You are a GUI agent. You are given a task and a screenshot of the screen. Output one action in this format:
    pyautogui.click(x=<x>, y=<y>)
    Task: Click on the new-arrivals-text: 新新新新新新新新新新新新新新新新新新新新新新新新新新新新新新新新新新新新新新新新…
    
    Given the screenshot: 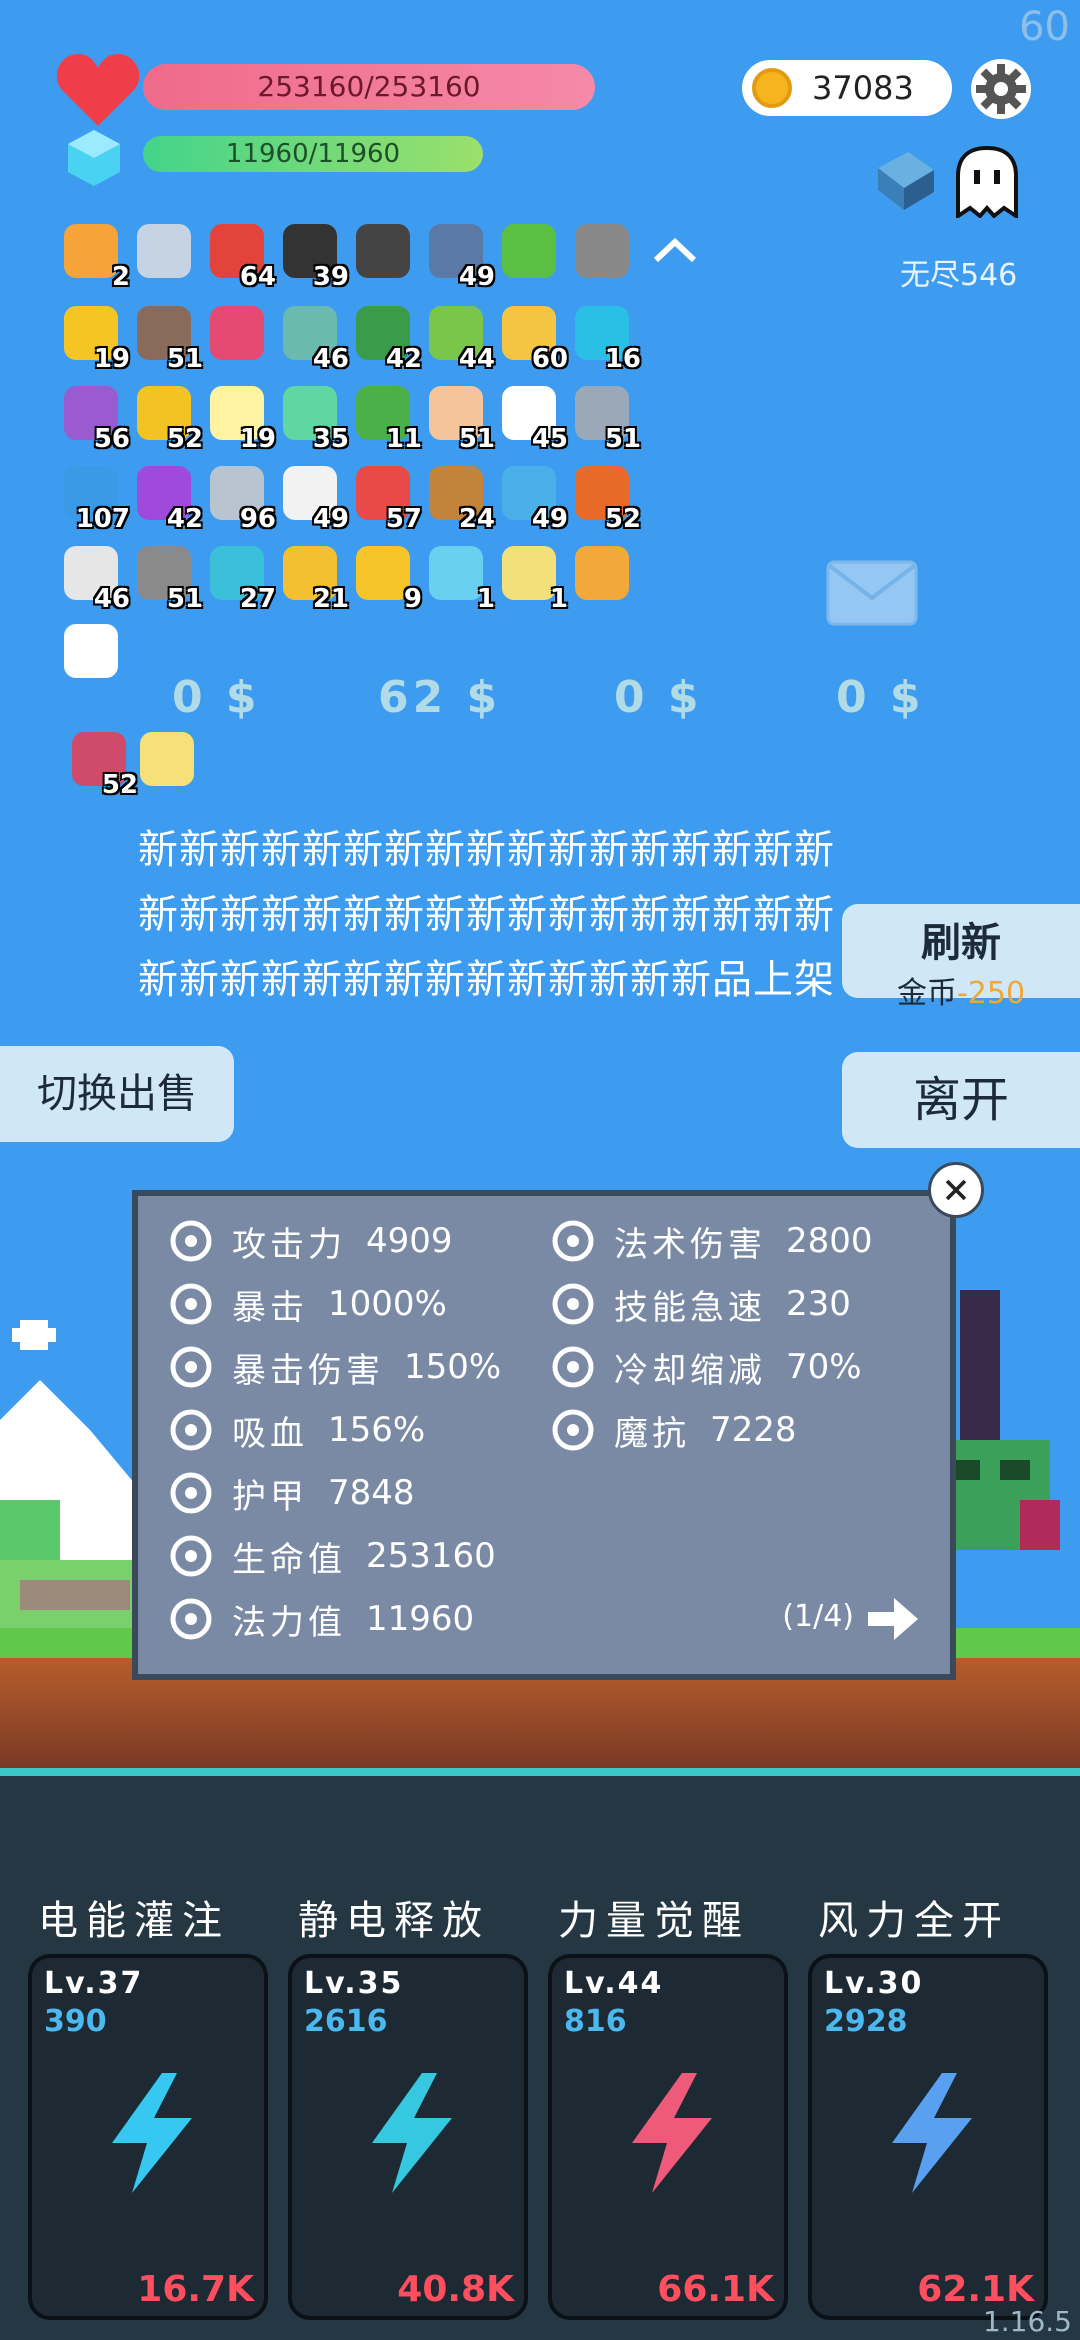 What is the action you would take?
    pyautogui.click(x=486, y=915)
    